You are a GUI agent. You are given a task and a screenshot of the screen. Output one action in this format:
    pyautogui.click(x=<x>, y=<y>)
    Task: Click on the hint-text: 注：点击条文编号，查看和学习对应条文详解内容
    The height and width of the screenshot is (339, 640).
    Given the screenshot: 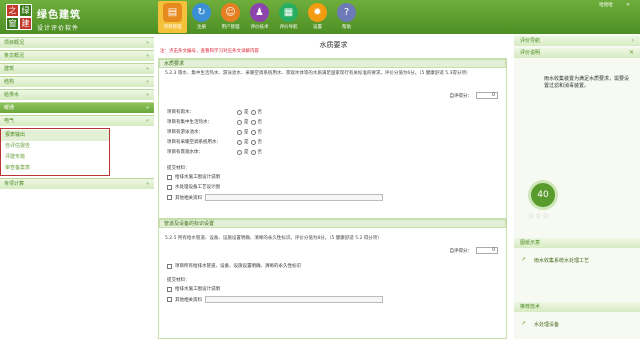 What is the action you would take?
    pyautogui.click(x=209, y=51)
    